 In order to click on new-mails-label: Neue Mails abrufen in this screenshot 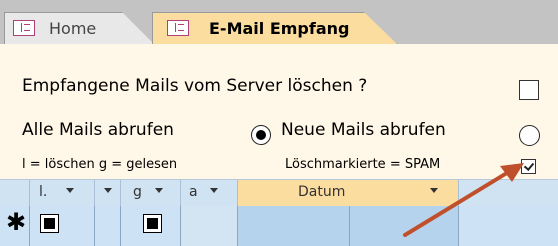, I will do `click(363, 130)`.